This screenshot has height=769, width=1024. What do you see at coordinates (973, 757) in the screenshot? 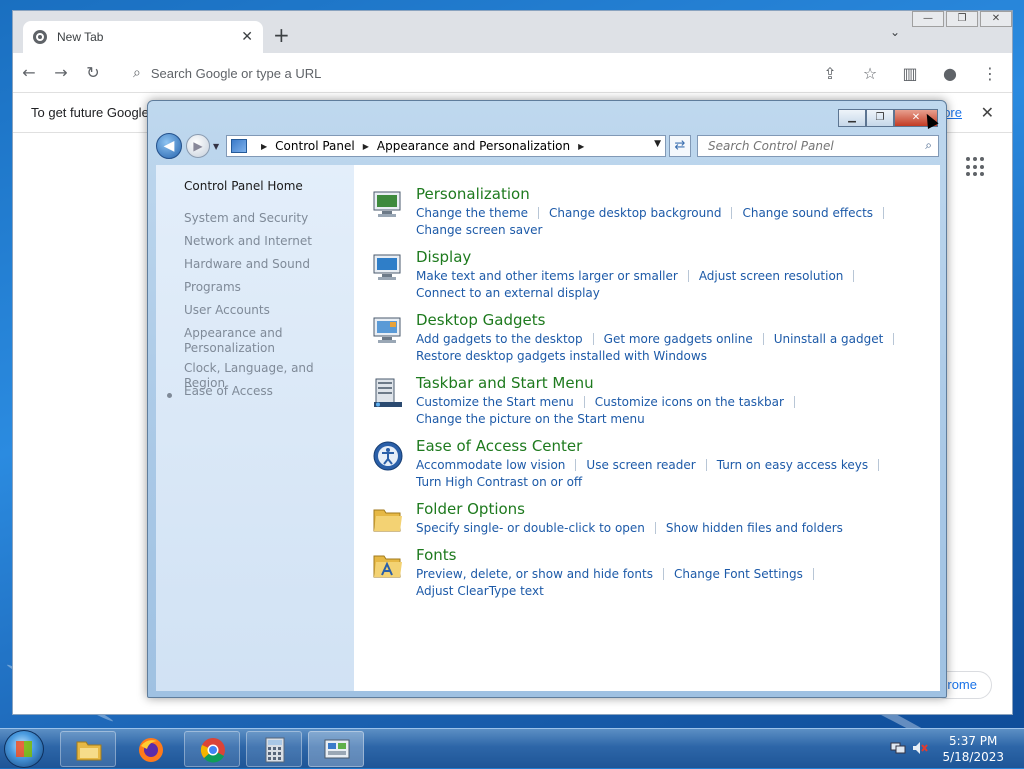
I see `clock-date: 5/18/2023` at bounding box center [973, 757].